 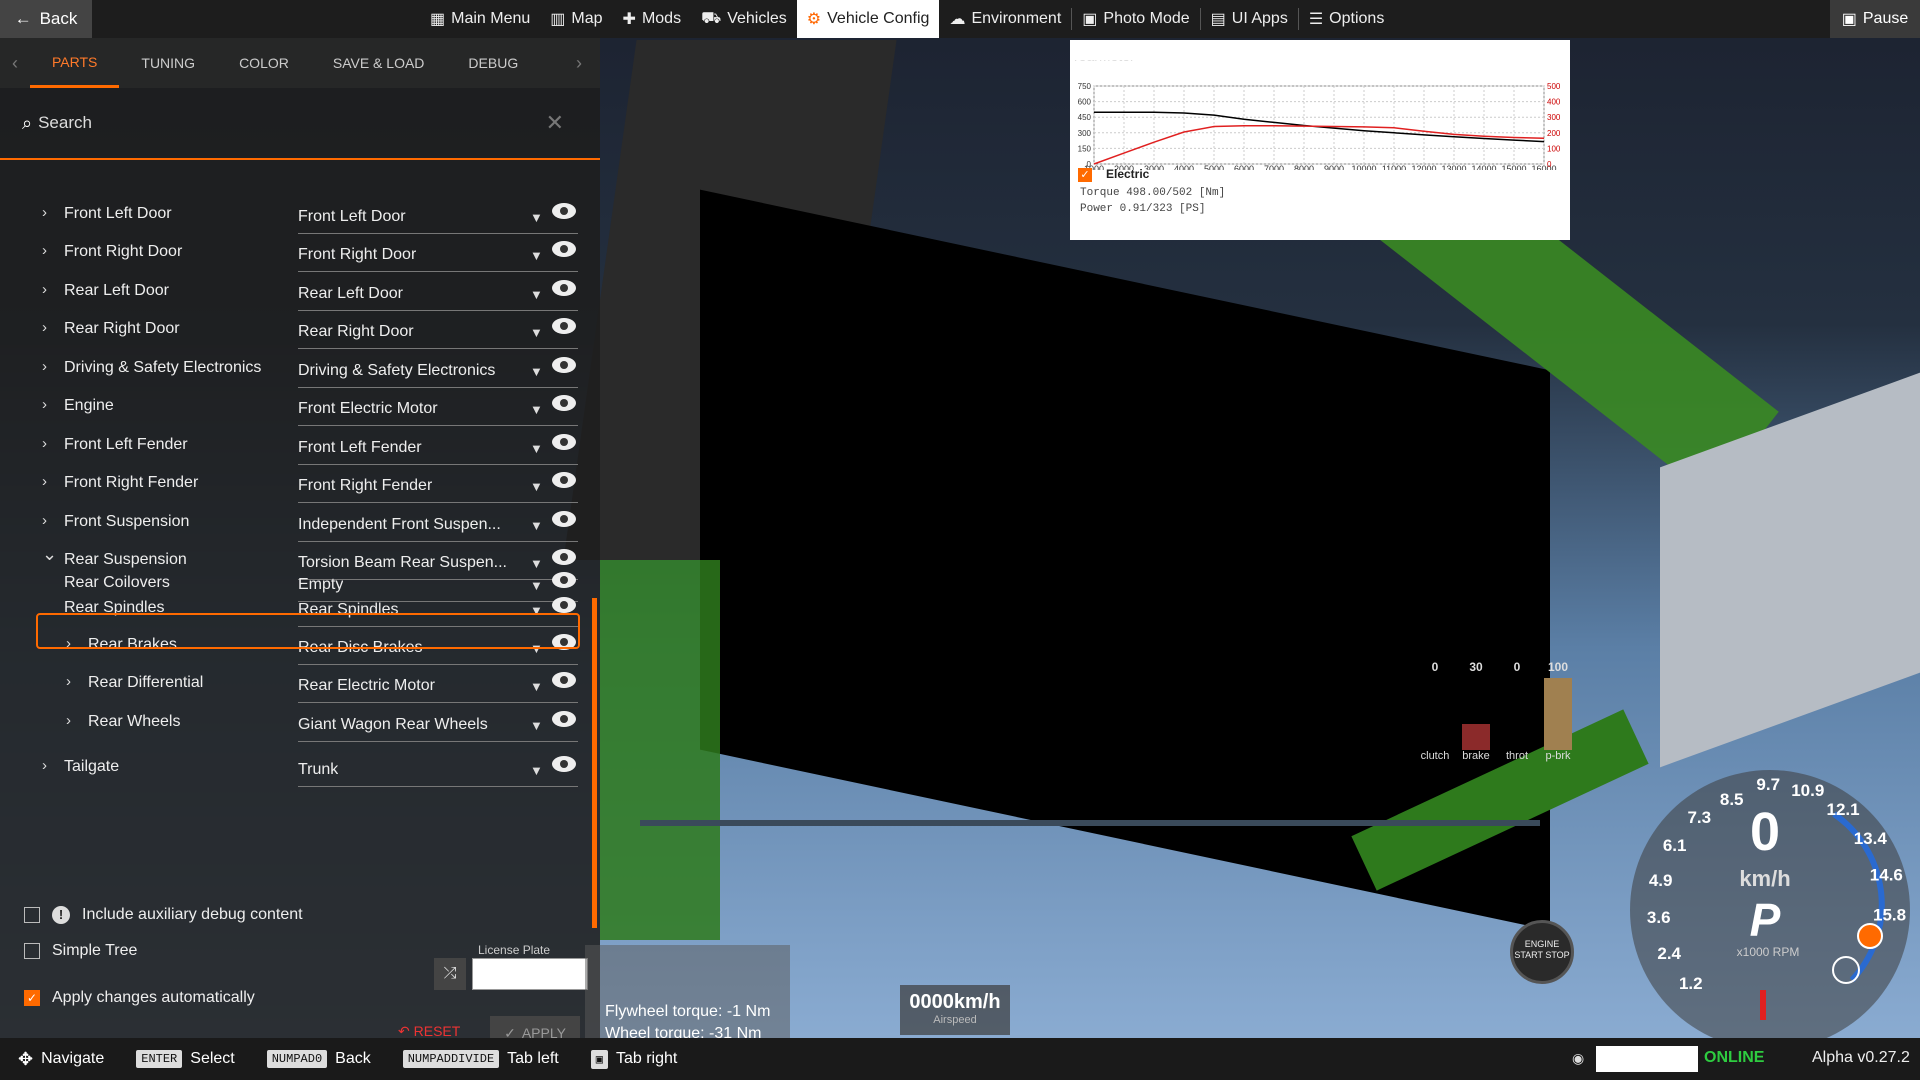 I want to click on pedal-clutch: 0 clutch, so click(x=1435, y=711).